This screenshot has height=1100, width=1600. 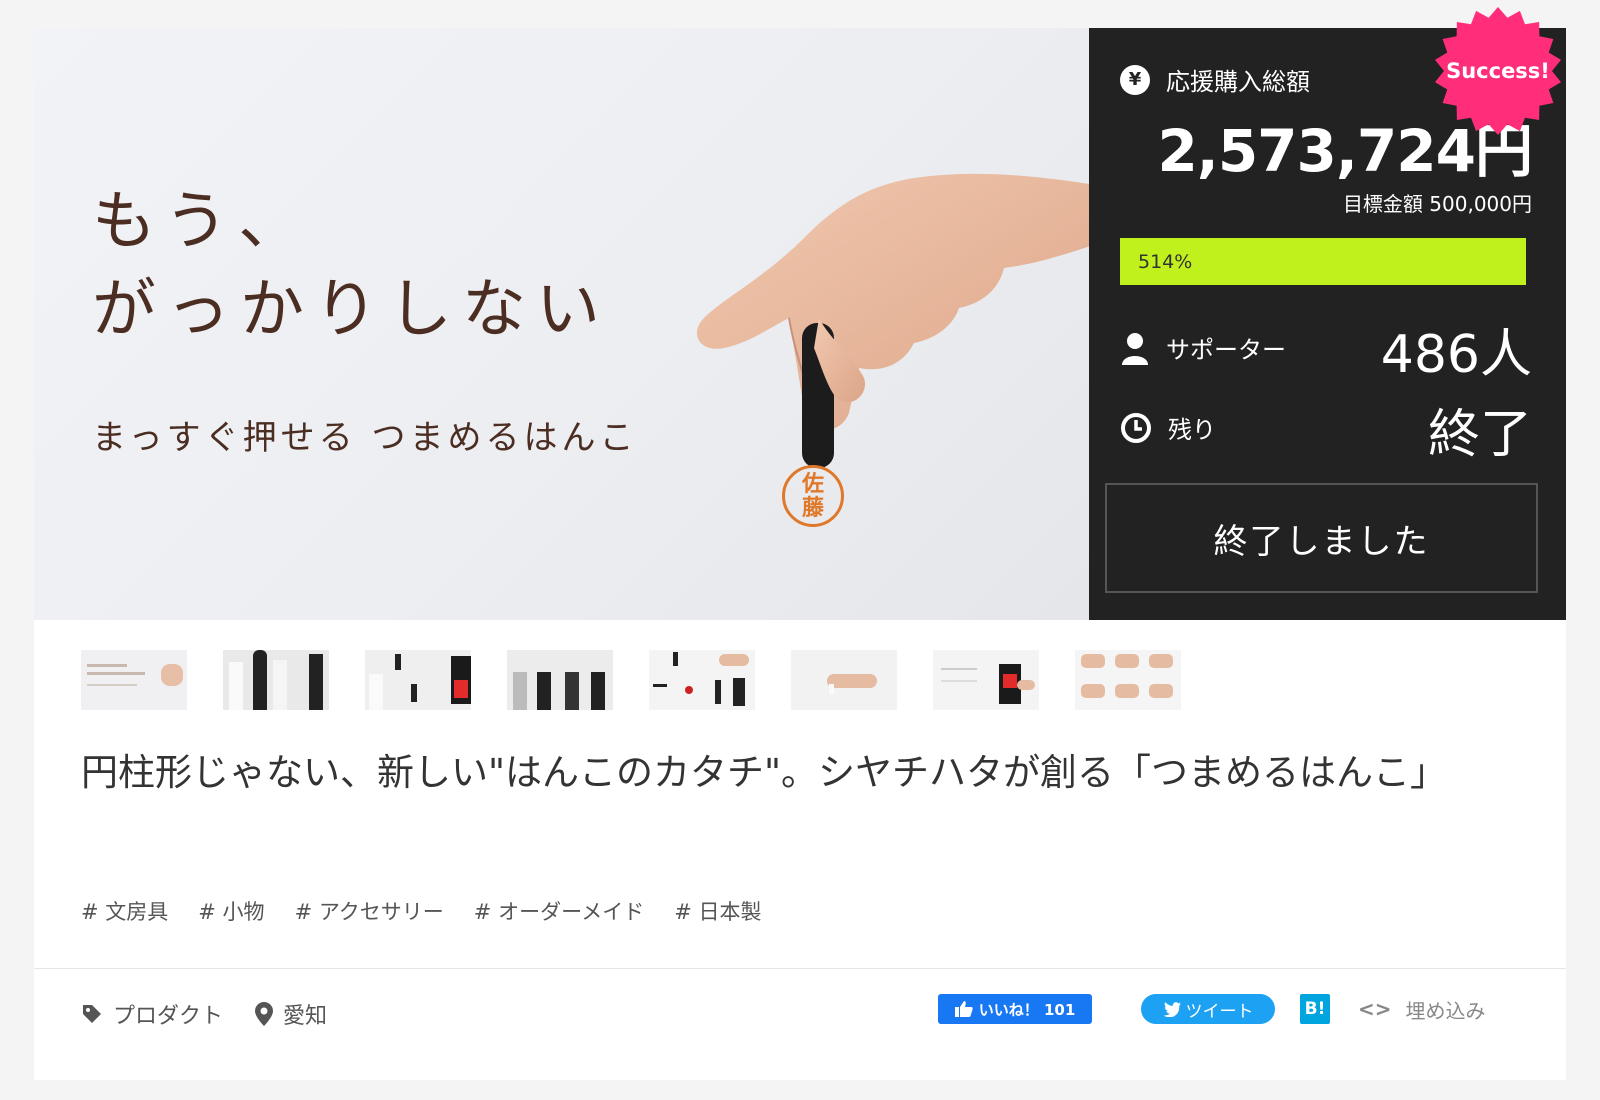 What do you see at coordinates (92, 1014) in the screenshot?
I see `tag-icon` at bounding box center [92, 1014].